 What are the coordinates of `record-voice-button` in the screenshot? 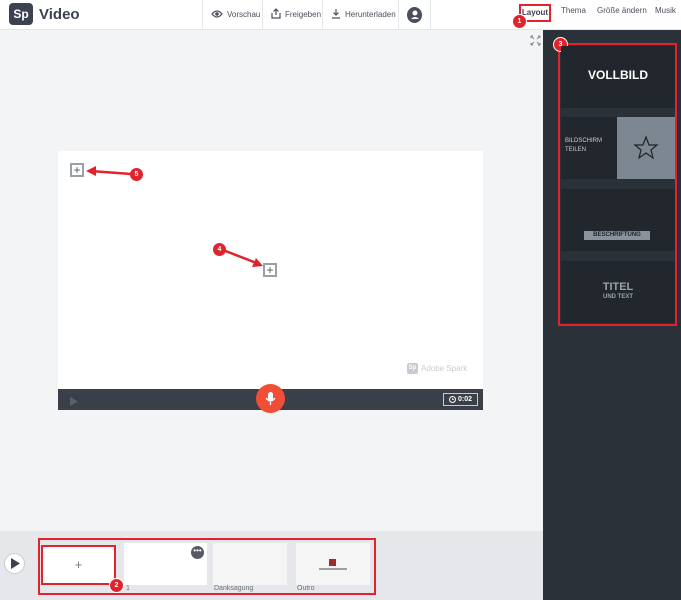 It's located at (270, 398).